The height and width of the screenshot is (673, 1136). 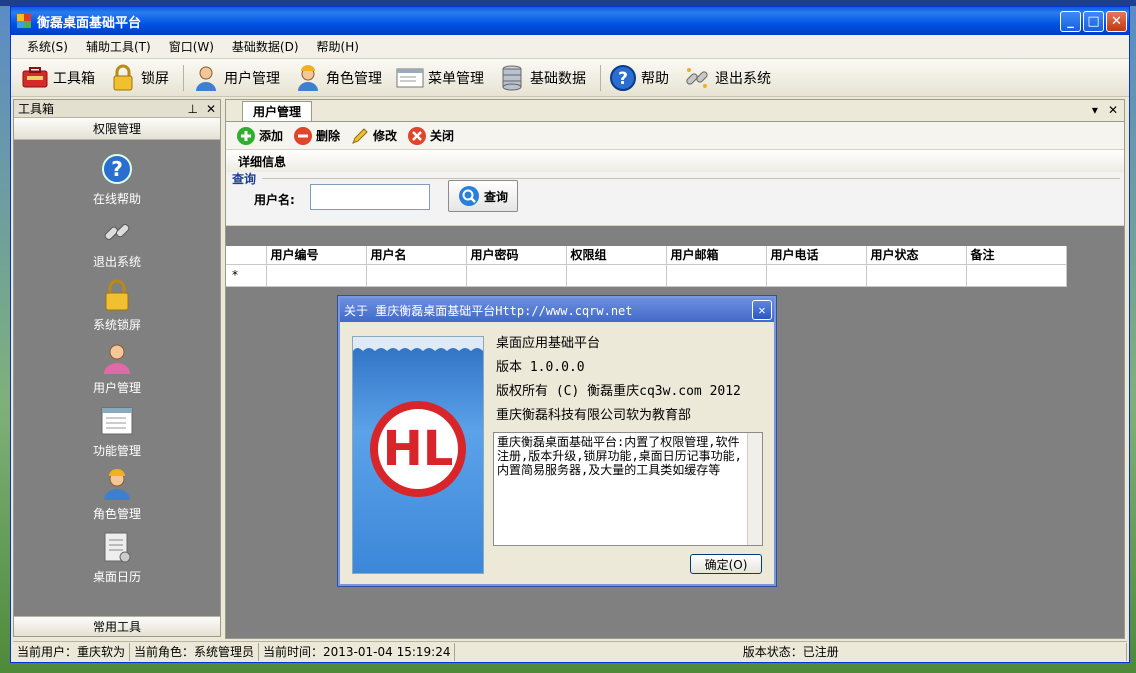 What do you see at coordinates (338, 46) in the screenshot?
I see `menu-help: 帮助(H)` at bounding box center [338, 46].